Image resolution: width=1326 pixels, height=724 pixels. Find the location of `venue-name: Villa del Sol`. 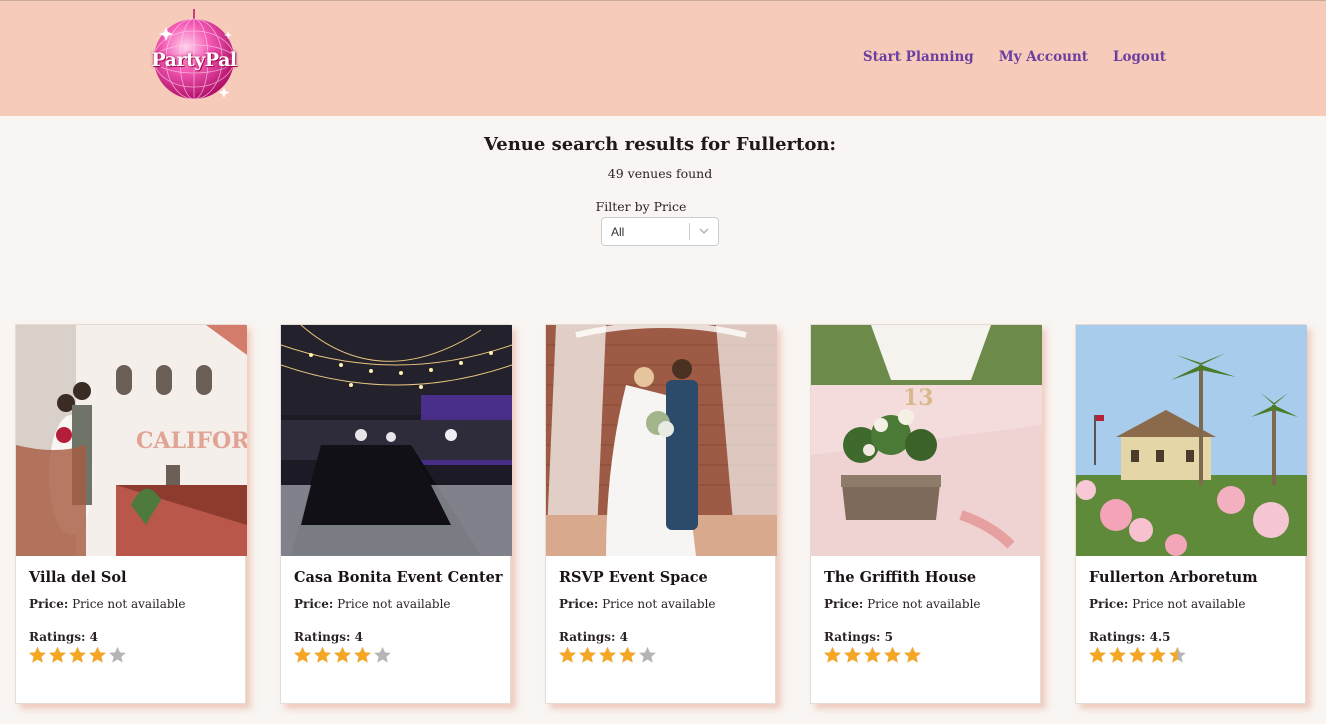

venue-name: Villa del Sol is located at coordinates (78, 577).